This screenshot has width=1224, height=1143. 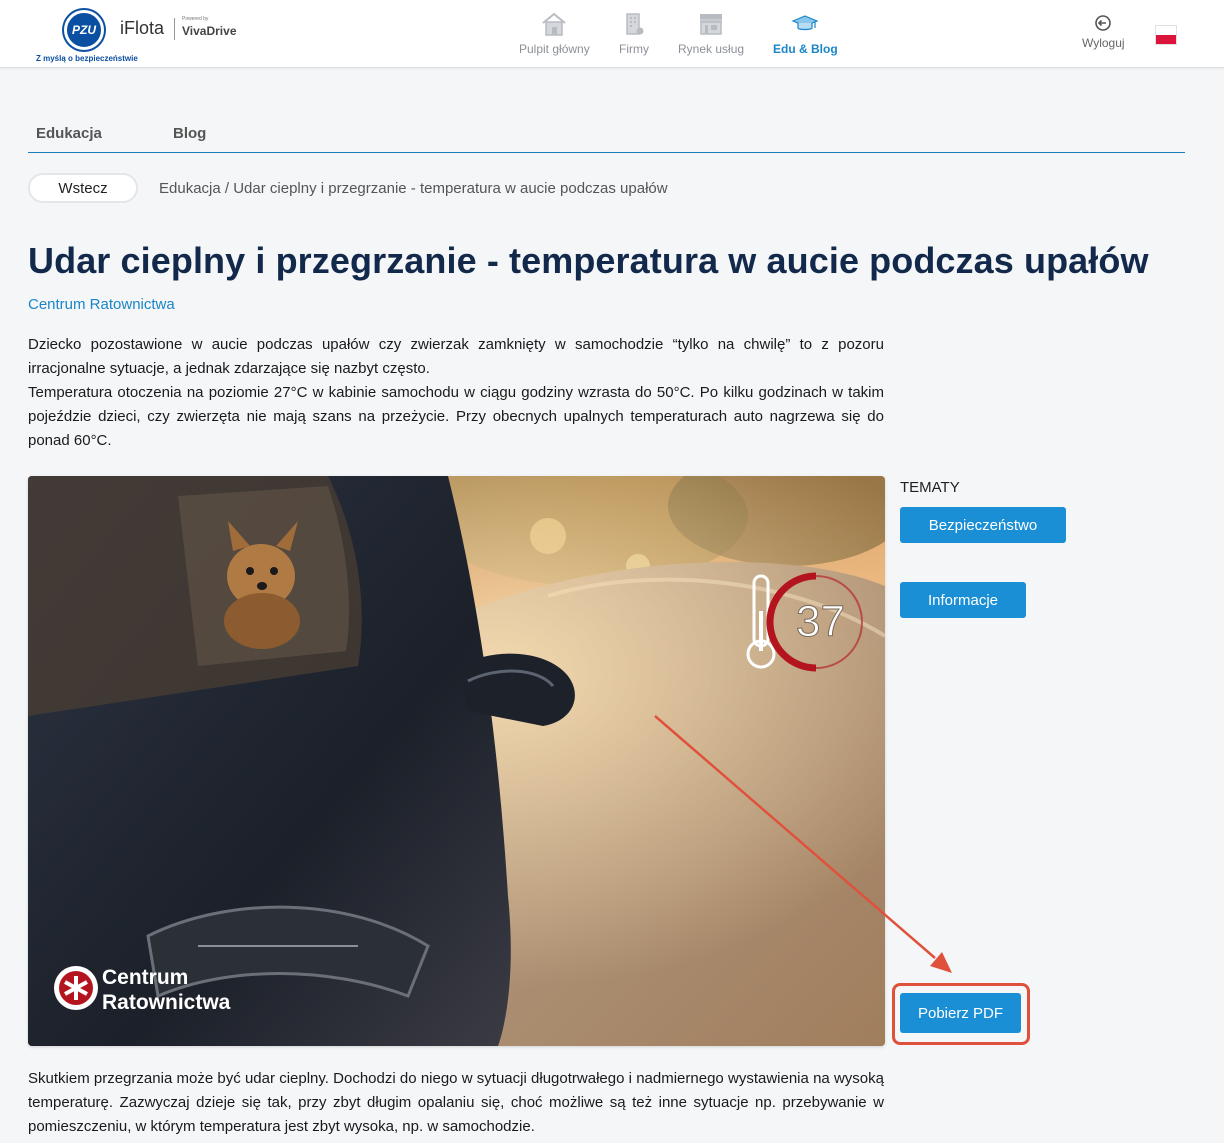 What do you see at coordinates (174, 29) in the screenshot?
I see `brand-divider` at bounding box center [174, 29].